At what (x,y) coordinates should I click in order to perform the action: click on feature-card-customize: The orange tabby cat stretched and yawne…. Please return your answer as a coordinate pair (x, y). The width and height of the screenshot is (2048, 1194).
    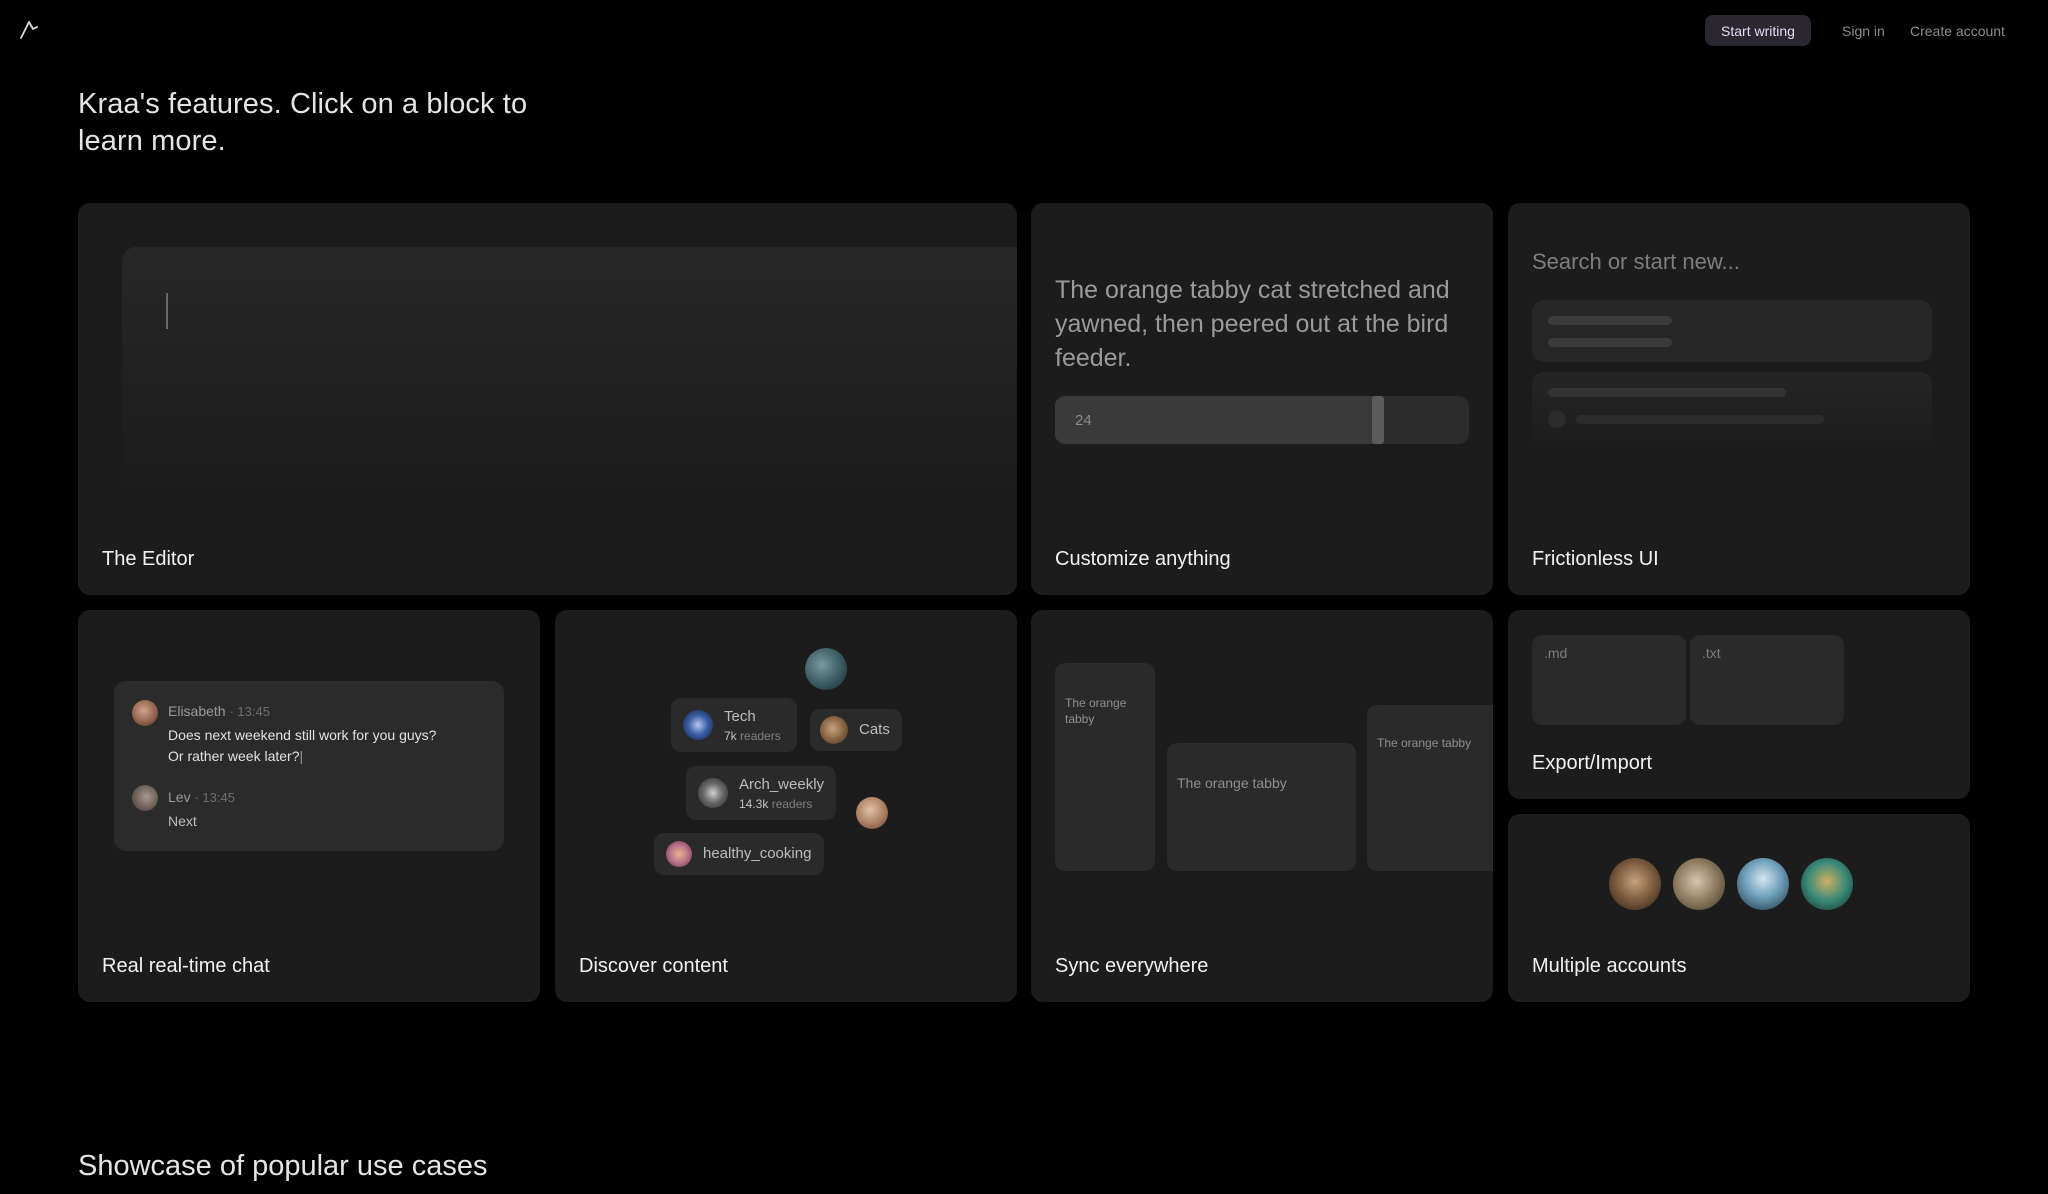
    Looking at the image, I should click on (1262, 399).